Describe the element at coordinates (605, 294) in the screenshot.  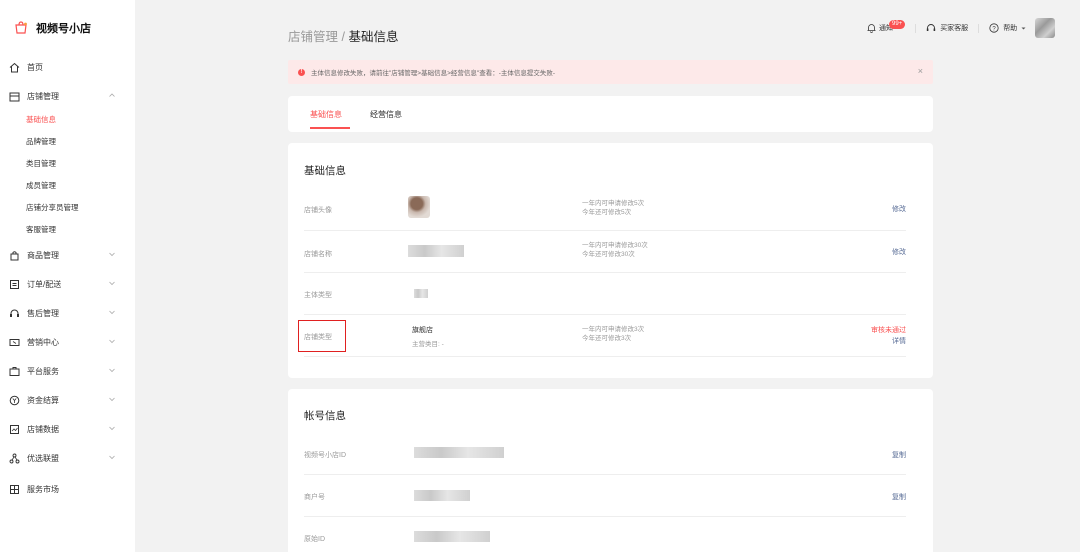
I see `table-row: 主体类型` at that location.